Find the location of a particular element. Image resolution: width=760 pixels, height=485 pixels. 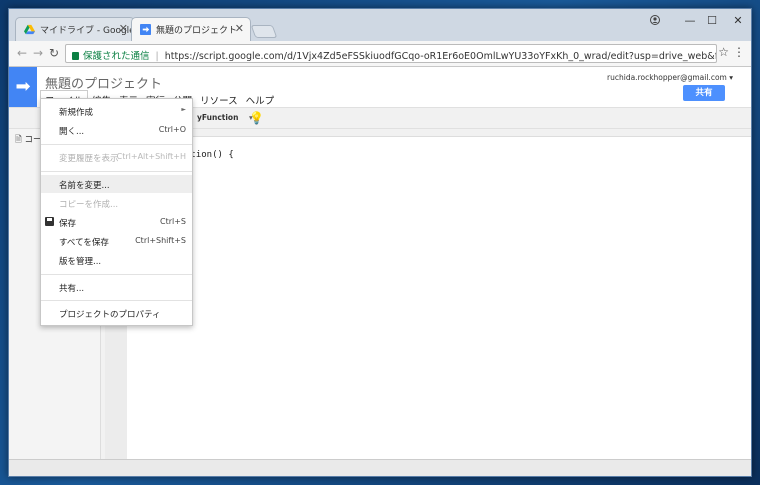

menu-shortcut: Ctrl+O is located at coordinates (172, 129).